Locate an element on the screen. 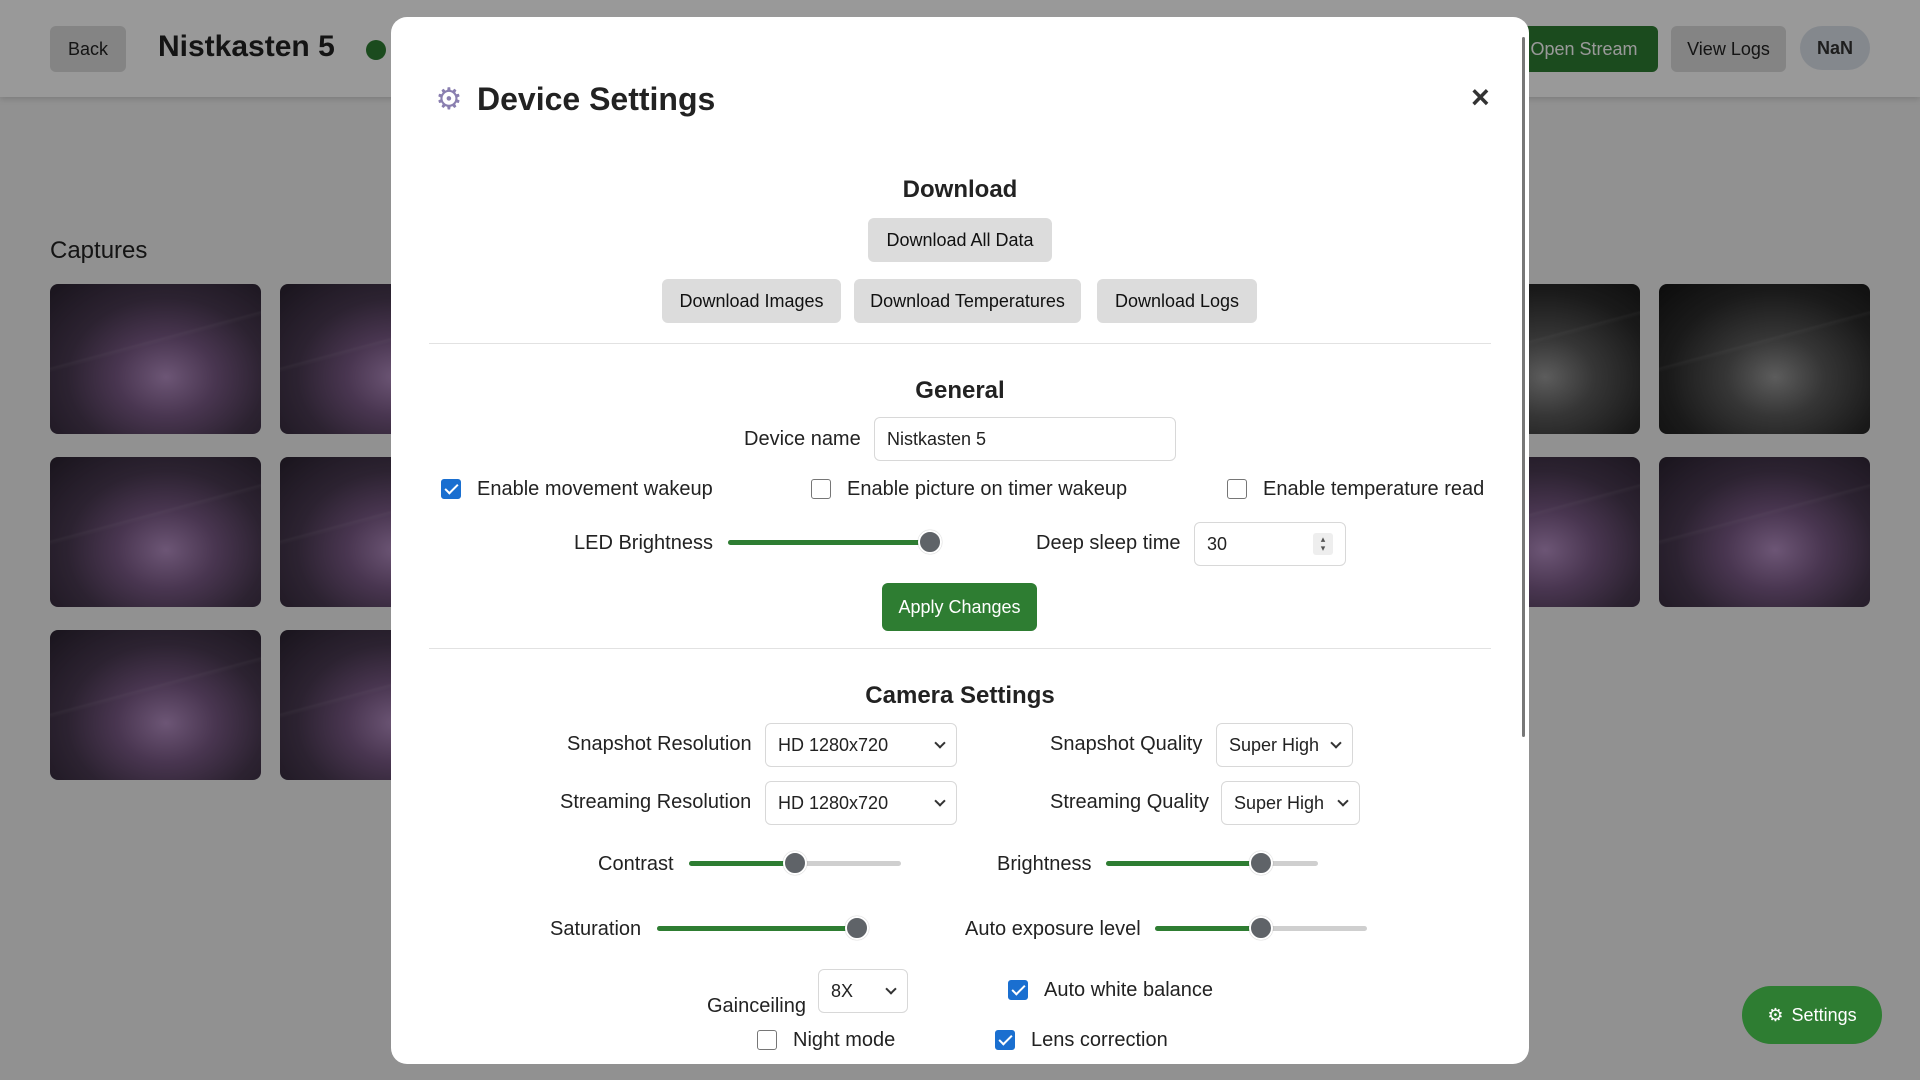  auto-white-balance-label: Auto white balance is located at coordinates (1129, 990).